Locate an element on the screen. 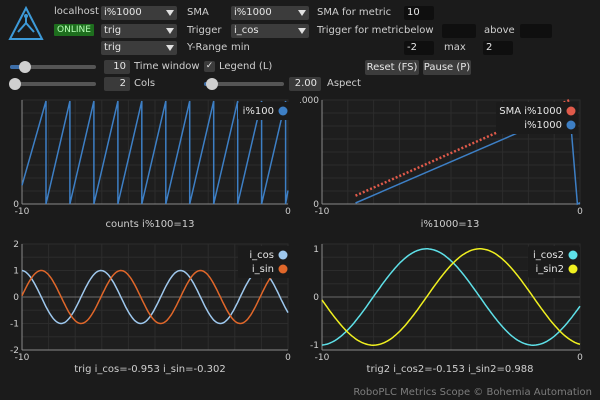 Image resolution: width=600 pixels, height=400 pixels. sma-select: i%1000 is located at coordinates (270, 13).